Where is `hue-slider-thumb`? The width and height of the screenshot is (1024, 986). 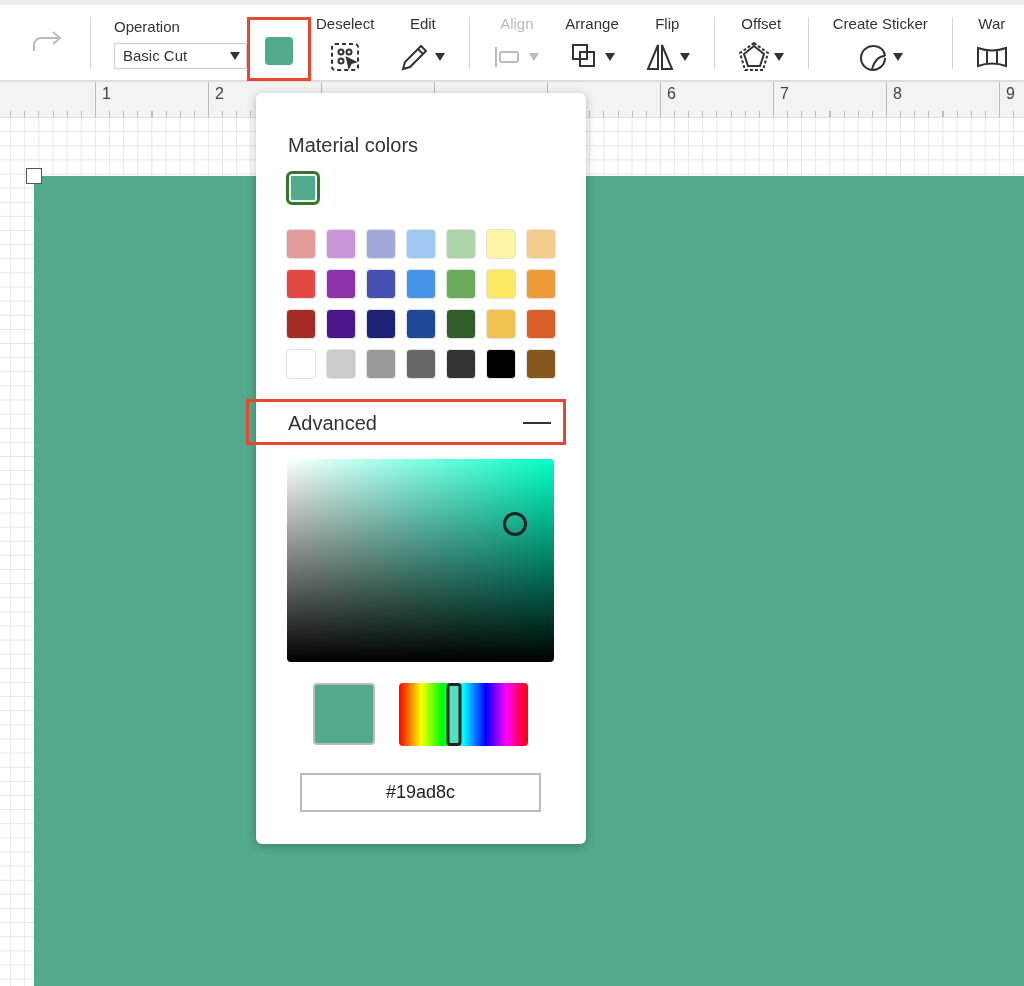
hue-slider-thumb is located at coordinates (454, 714).